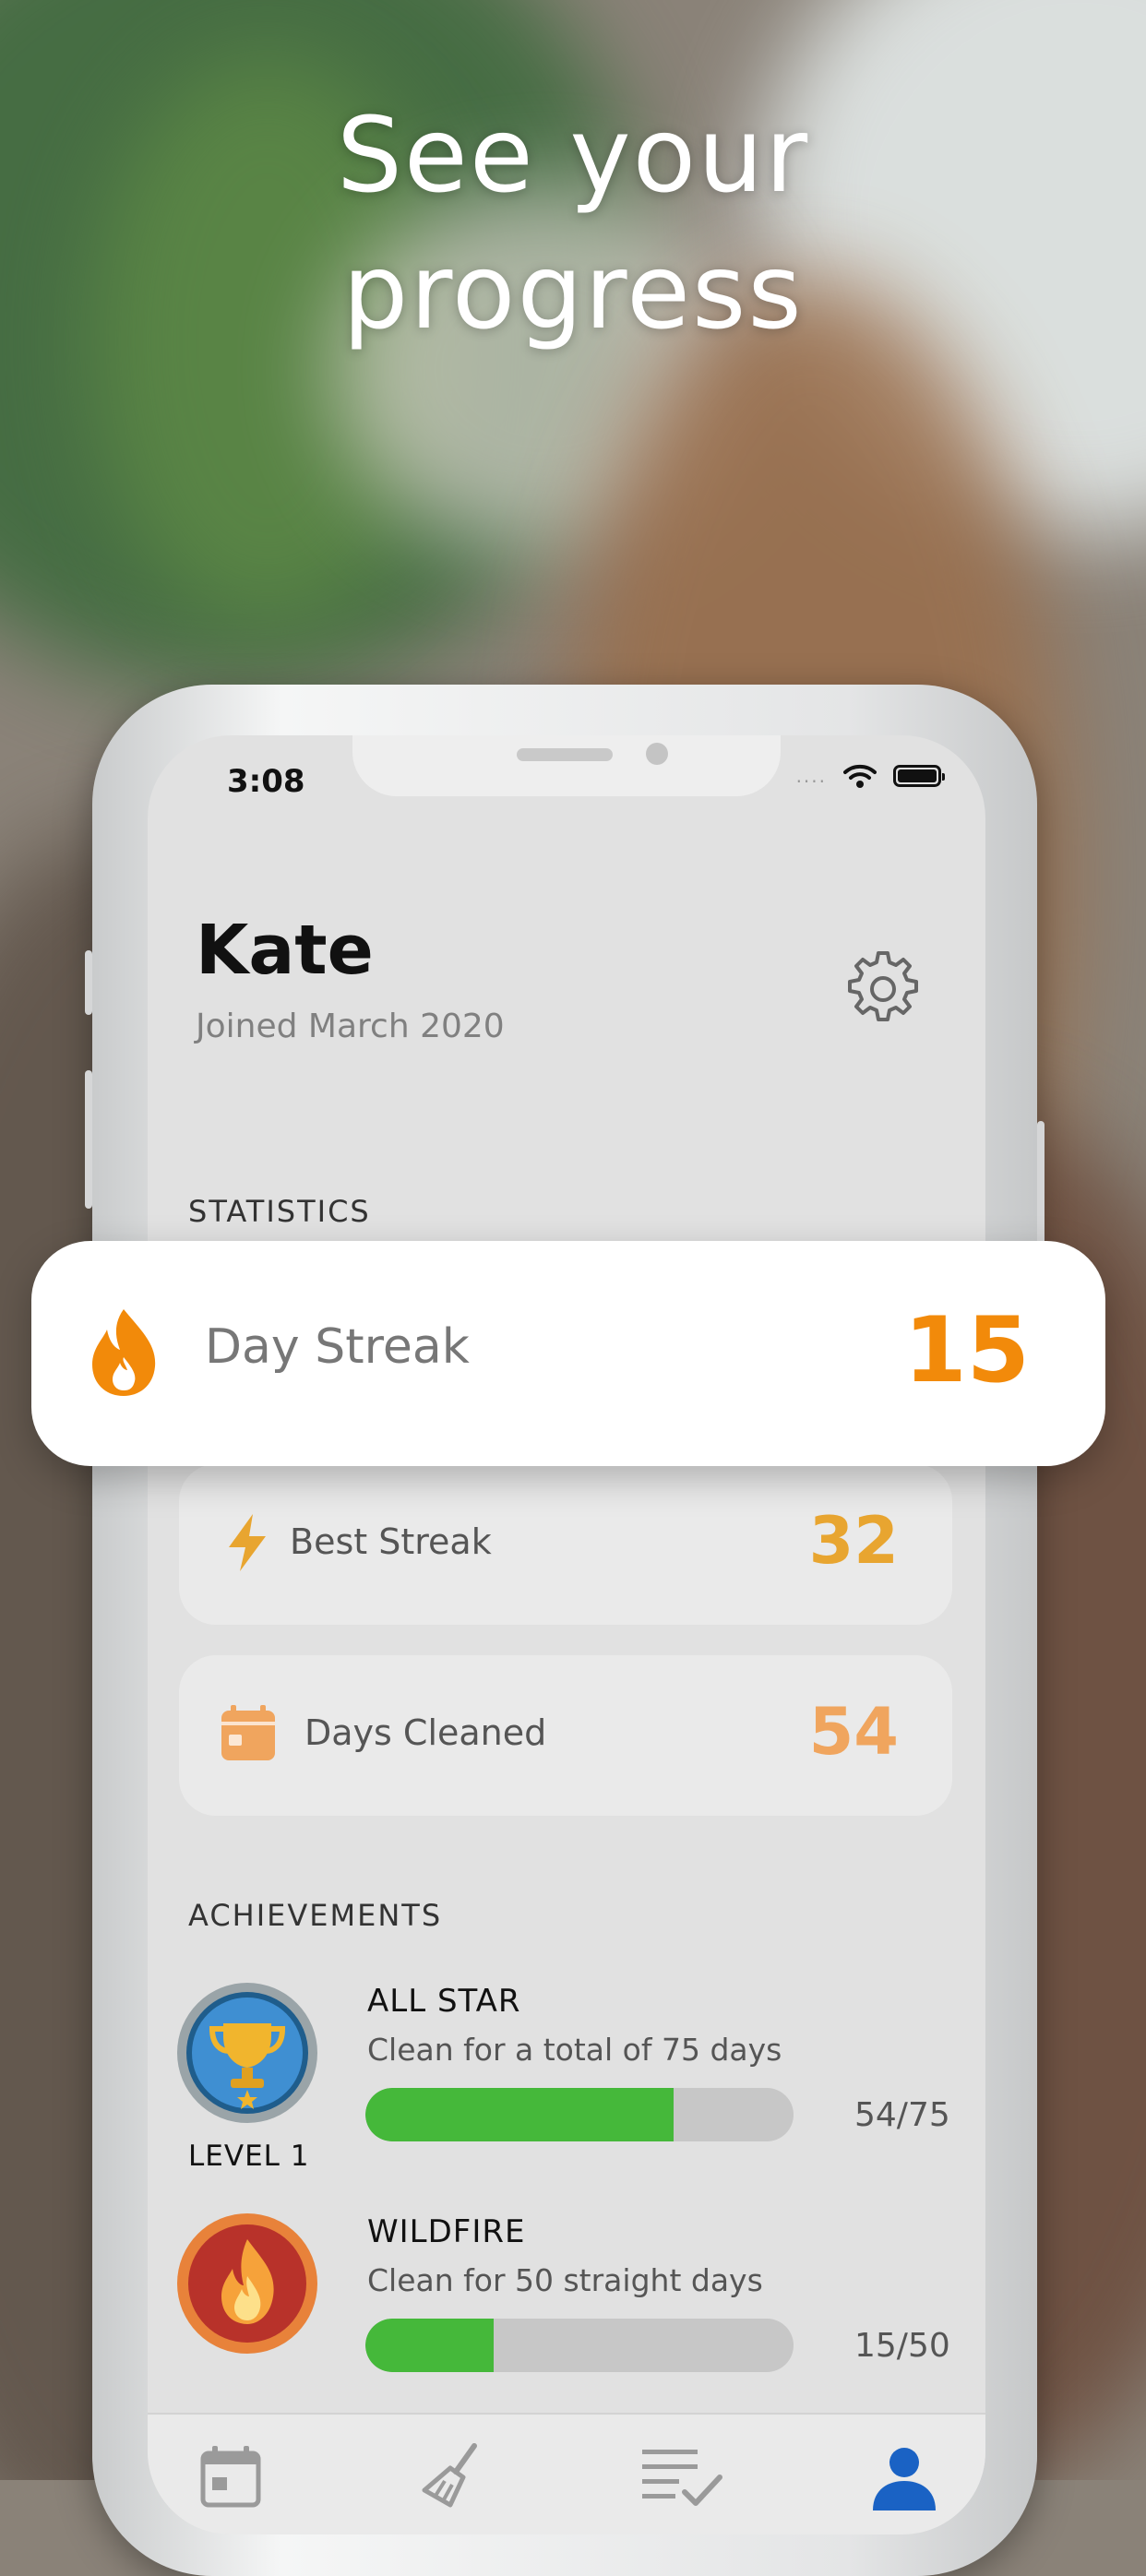 The width and height of the screenshot is (1146, 2576). What do you see at coordinates (883, 990) in the screenshot?
I see `gear-icon` at bounding box center [883, 990].